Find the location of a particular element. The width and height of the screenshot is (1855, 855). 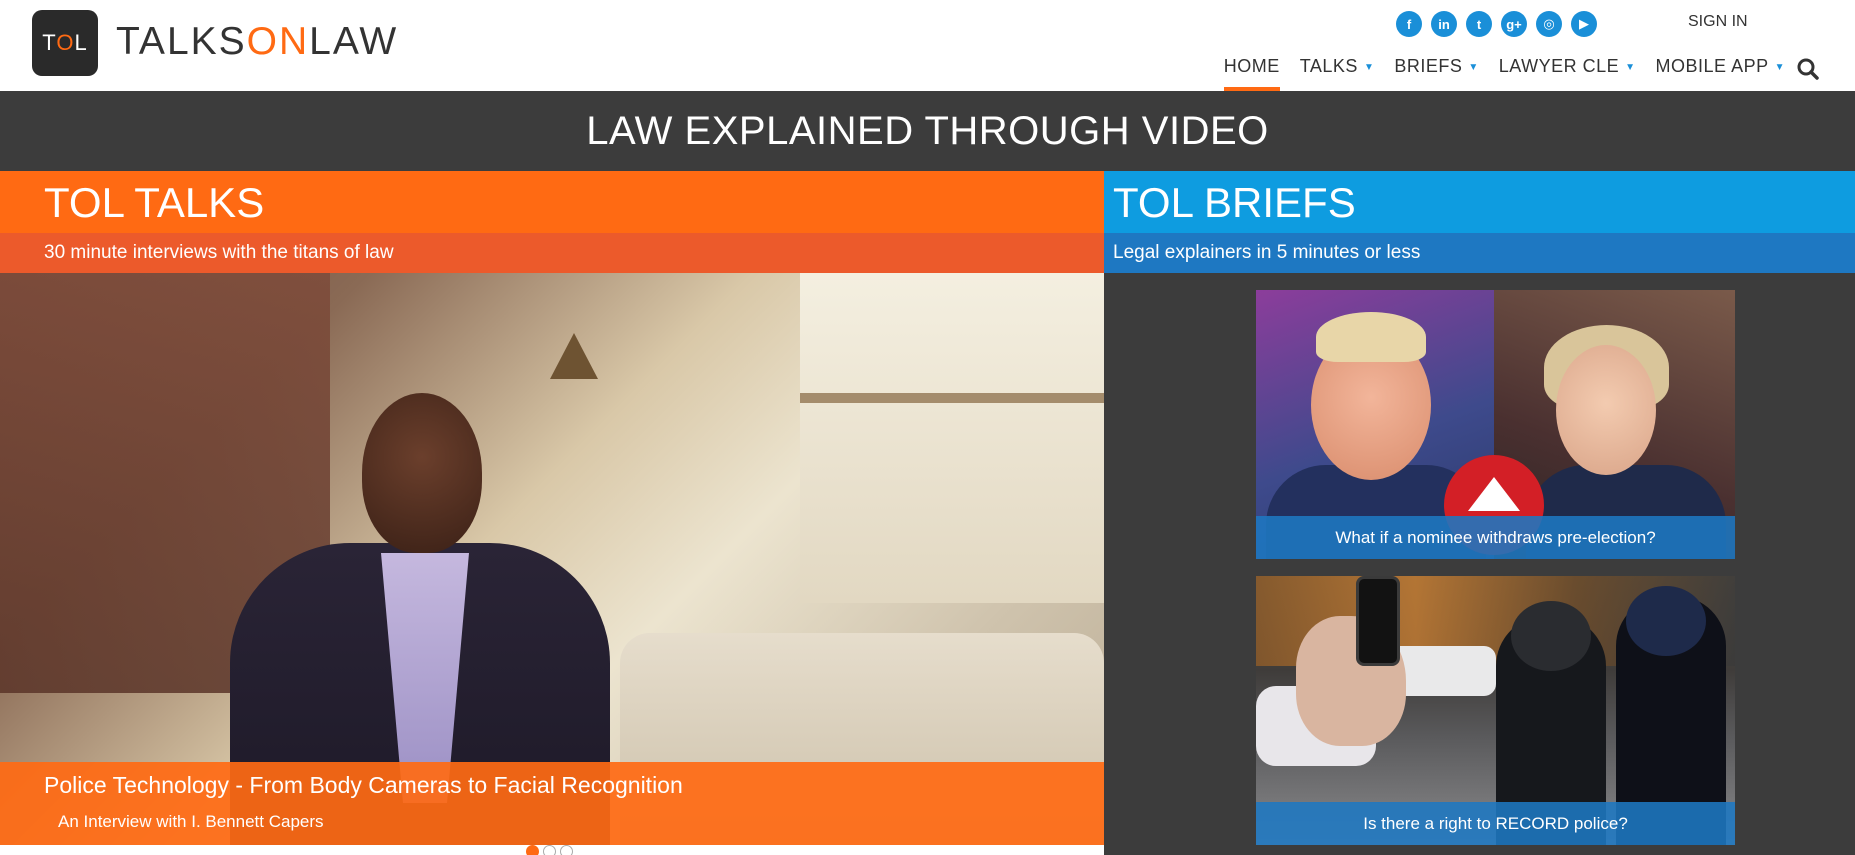

nav-label: BRIEFS is located at coordinates (1428, 66).